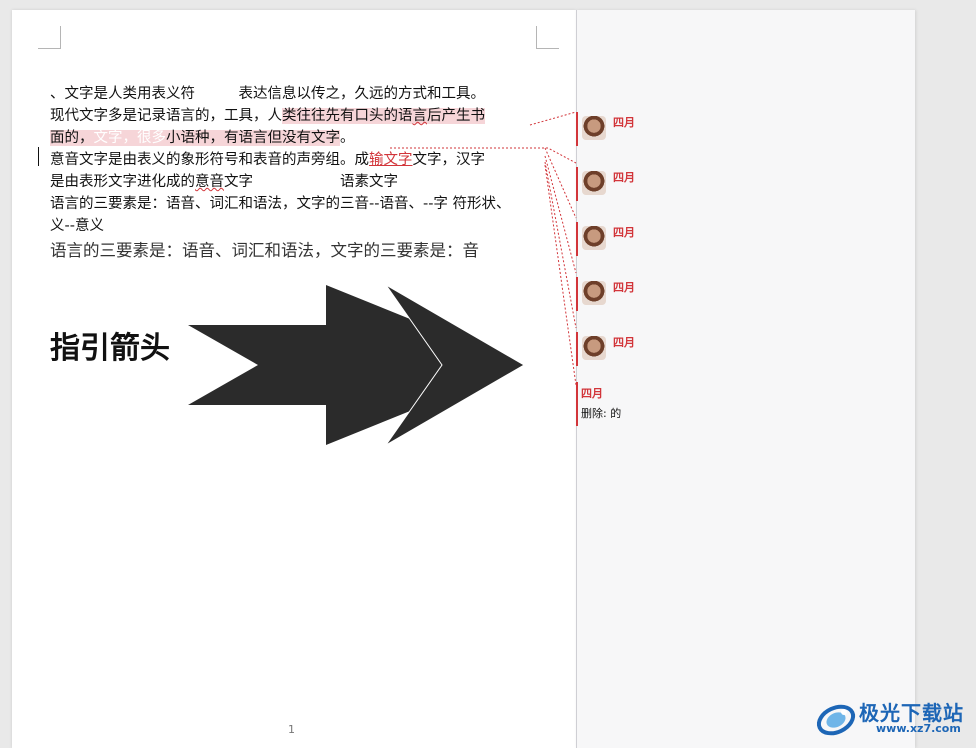 The width and height of the screenshot is (976, 748). I want to click on deletion-balloon: 四月 删除: 的, so click(636, 404).